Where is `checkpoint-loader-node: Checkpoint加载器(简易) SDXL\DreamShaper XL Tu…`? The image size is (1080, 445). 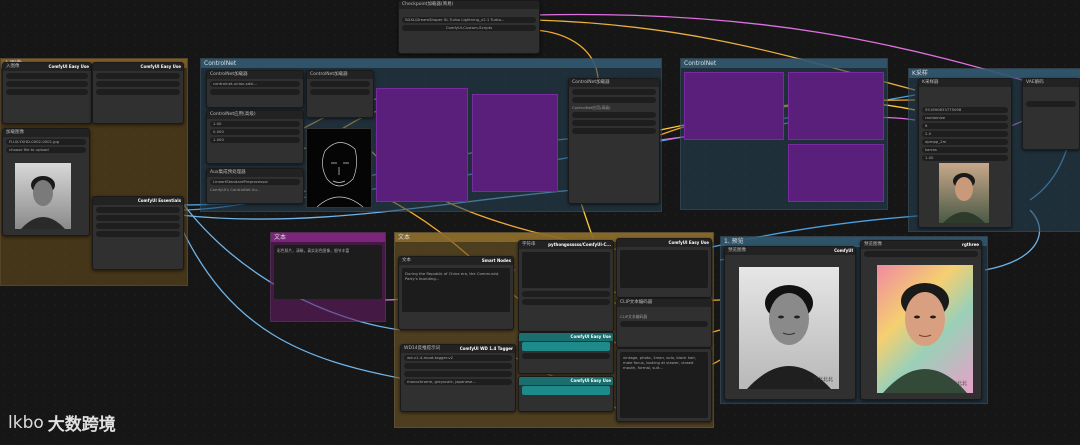
checkpoint-loader-node: Checkpoint加载器(简易) SDXL\DreamShaper XL Tu… is located at coordinates (469, 27).